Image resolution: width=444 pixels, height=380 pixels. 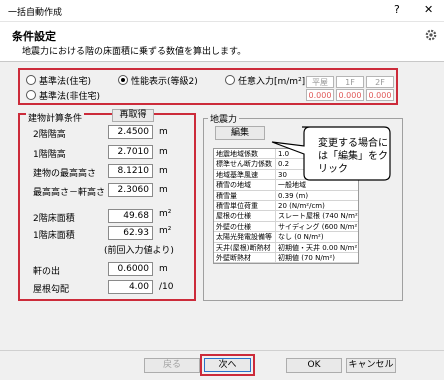 I want to click on radio-kijunho-hijutaku, so click(x=31, y=95).